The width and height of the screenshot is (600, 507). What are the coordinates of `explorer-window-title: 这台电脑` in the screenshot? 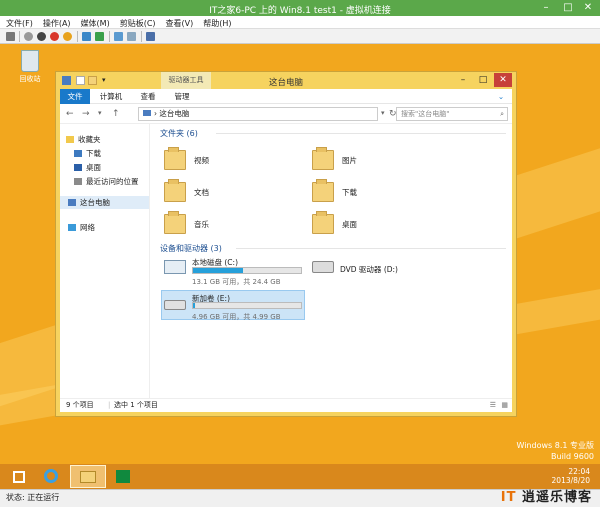 It's located at (285, 83).